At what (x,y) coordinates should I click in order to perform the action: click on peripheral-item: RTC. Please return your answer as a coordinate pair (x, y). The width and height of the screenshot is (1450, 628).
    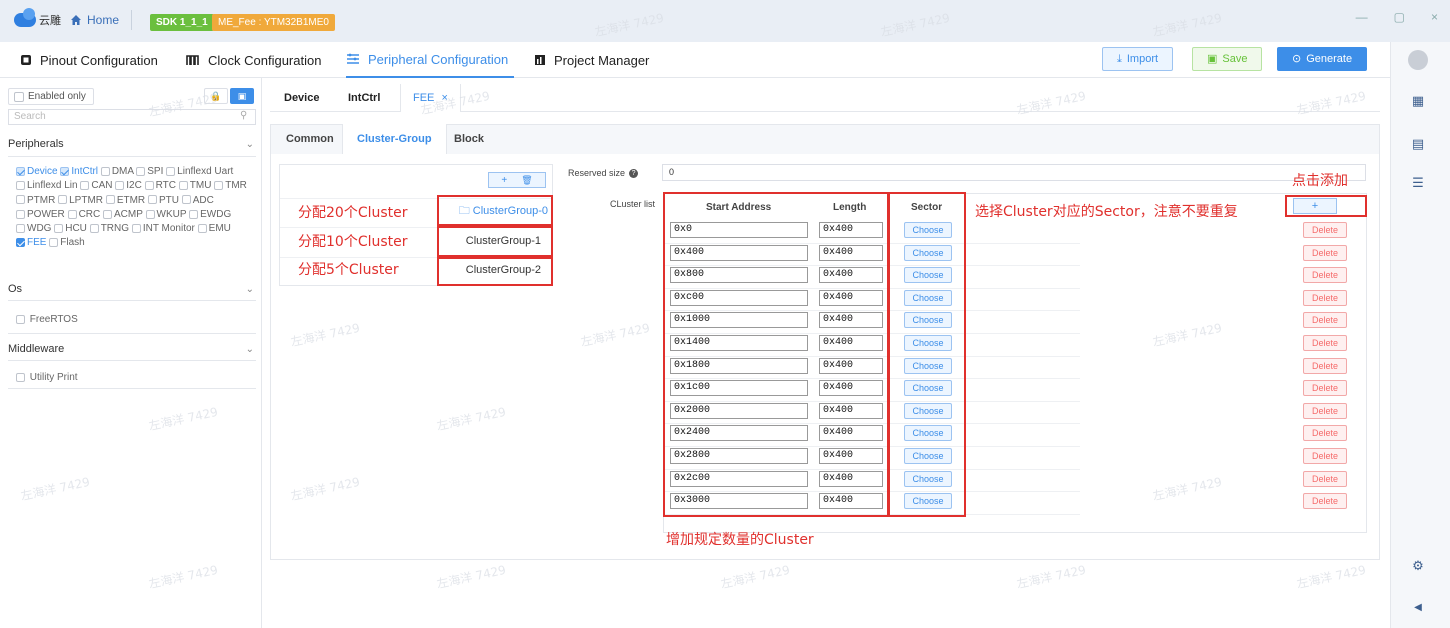
    Looking at the image, I should click on (160, 185).